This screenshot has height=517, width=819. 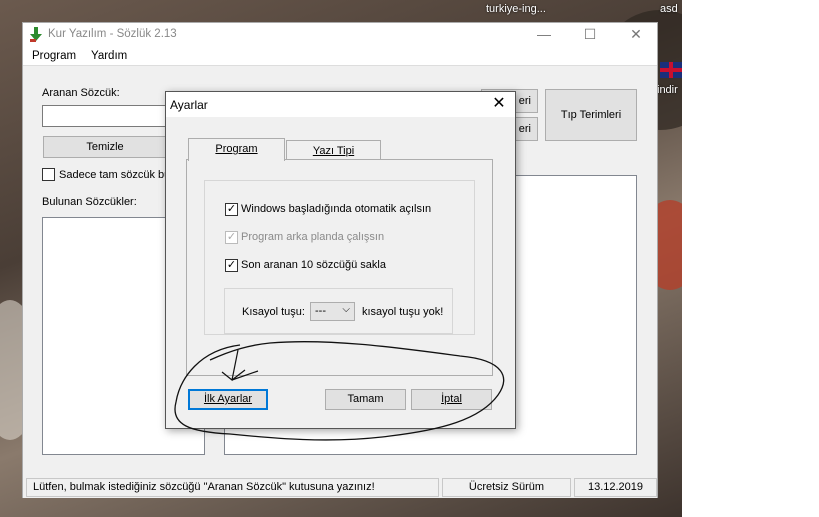 I want to click on search-input, so click(x=104, y=116).